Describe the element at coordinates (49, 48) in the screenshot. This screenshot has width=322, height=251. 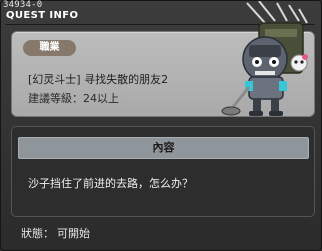
I see `job-tag: 職業` at that location.